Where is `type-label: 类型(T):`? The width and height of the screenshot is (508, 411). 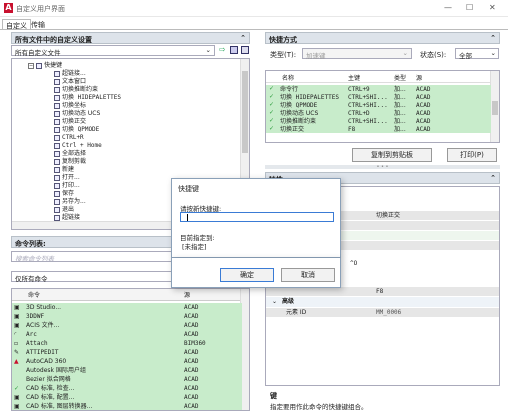 type-label: 类型(T): is located at coordinates (283, 55).